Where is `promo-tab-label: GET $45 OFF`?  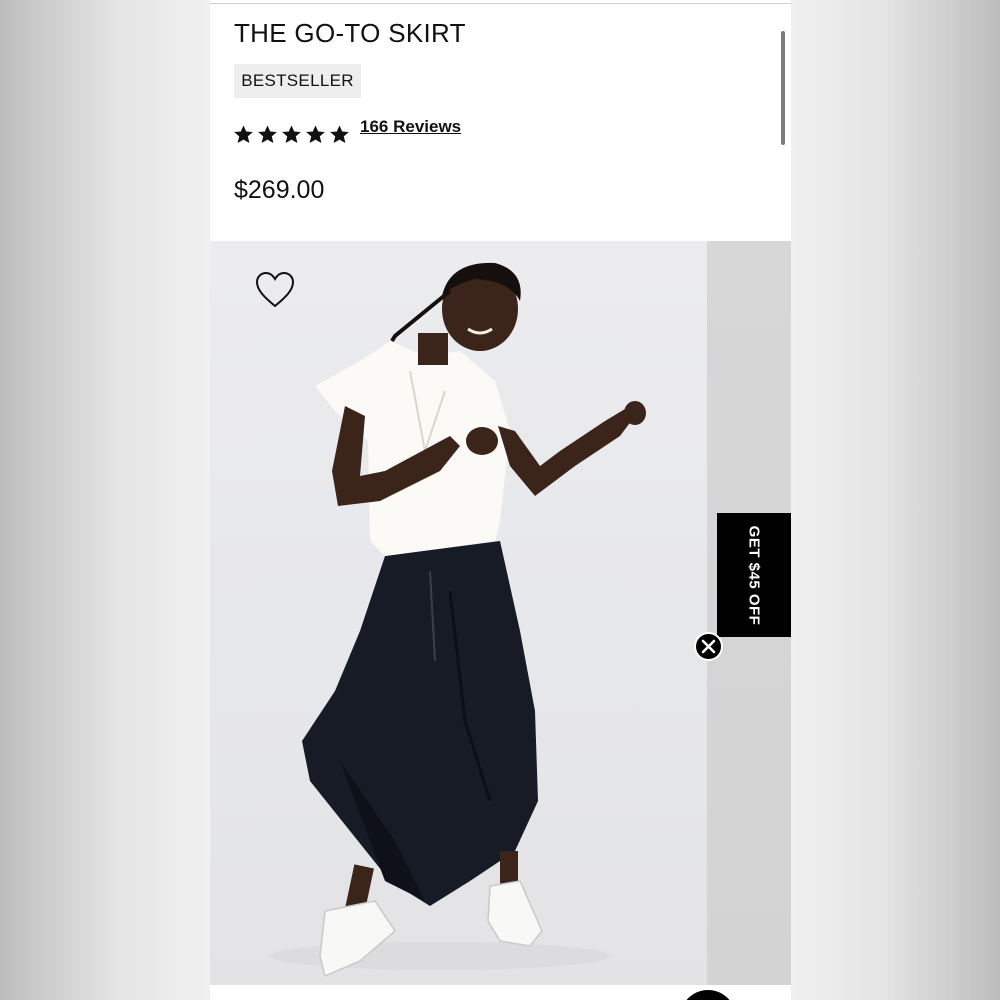
promo-tab-label: GET $45 OFF is located at coordinates (754, 575).